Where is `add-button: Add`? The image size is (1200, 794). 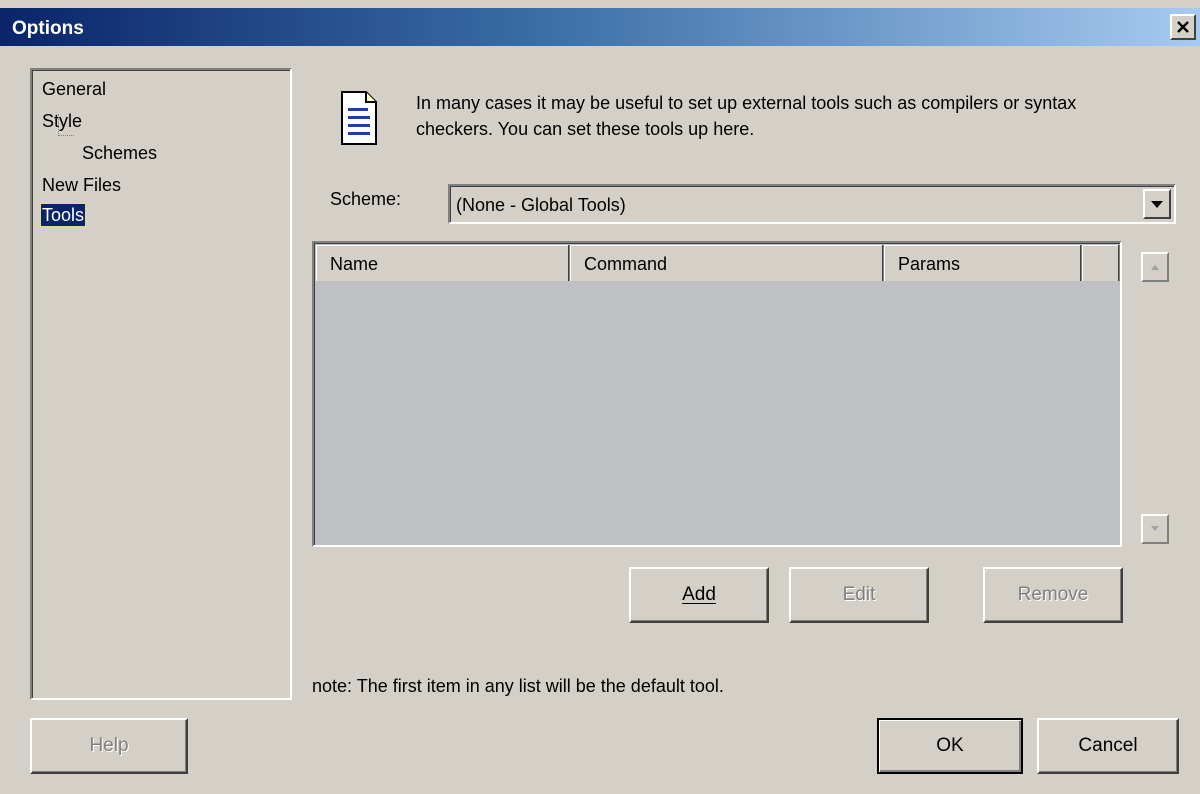
add-button: Add is located at coordinates (699, 595).